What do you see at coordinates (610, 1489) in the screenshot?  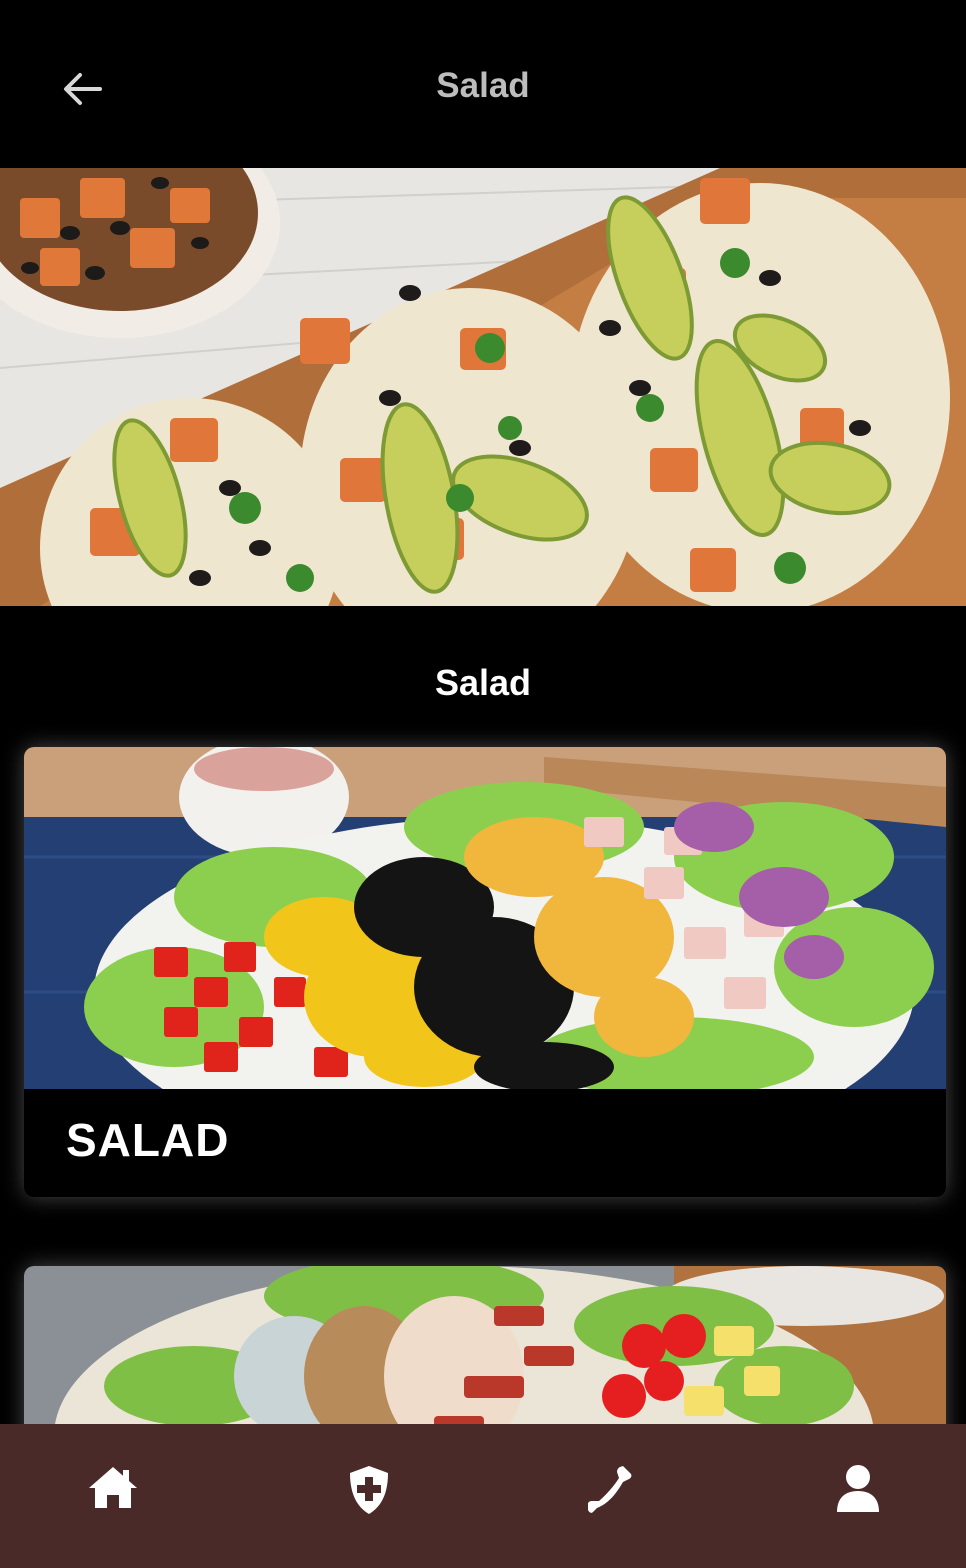 I see `phone-icon` at bounding box center [610, 1489].